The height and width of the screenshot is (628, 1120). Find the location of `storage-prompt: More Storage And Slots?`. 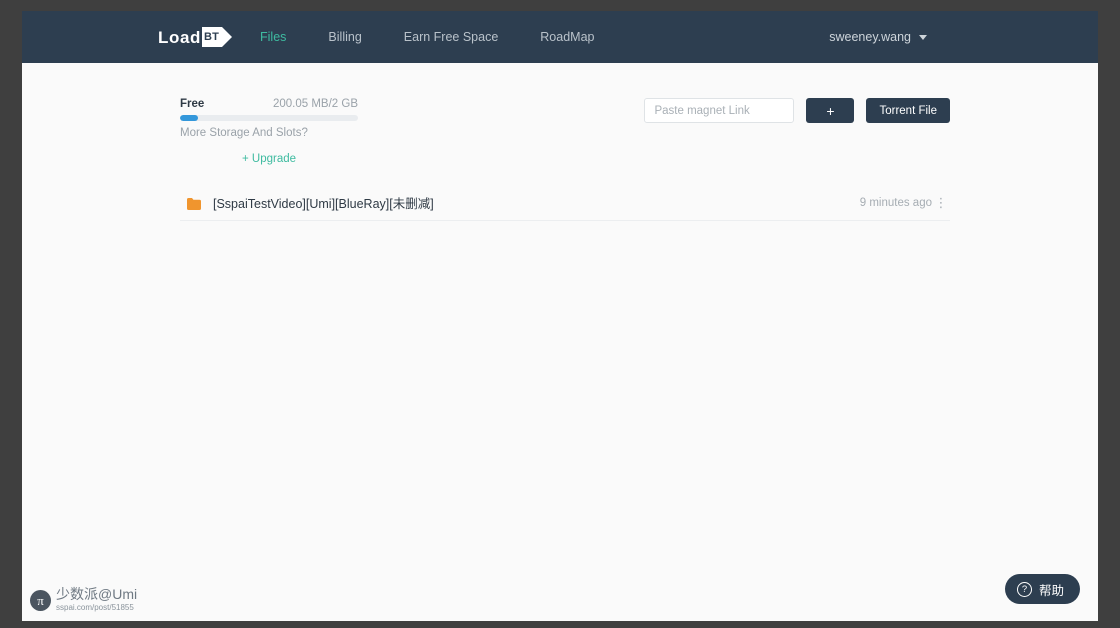

storage-prompt: More Storage And Slots? is located at coordinates (244, 133).